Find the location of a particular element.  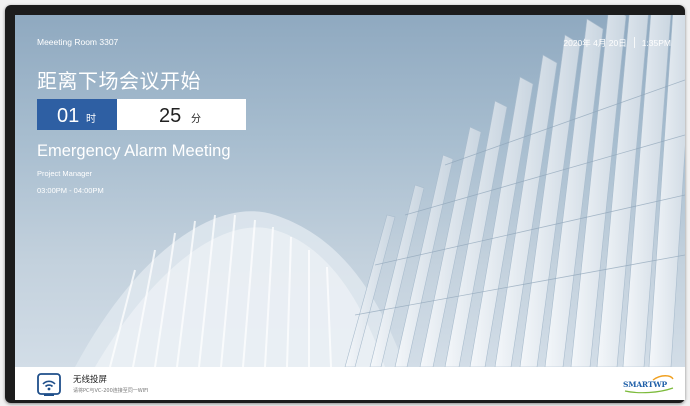

current-time: 1:35PM is located at coordinates (656, 43).